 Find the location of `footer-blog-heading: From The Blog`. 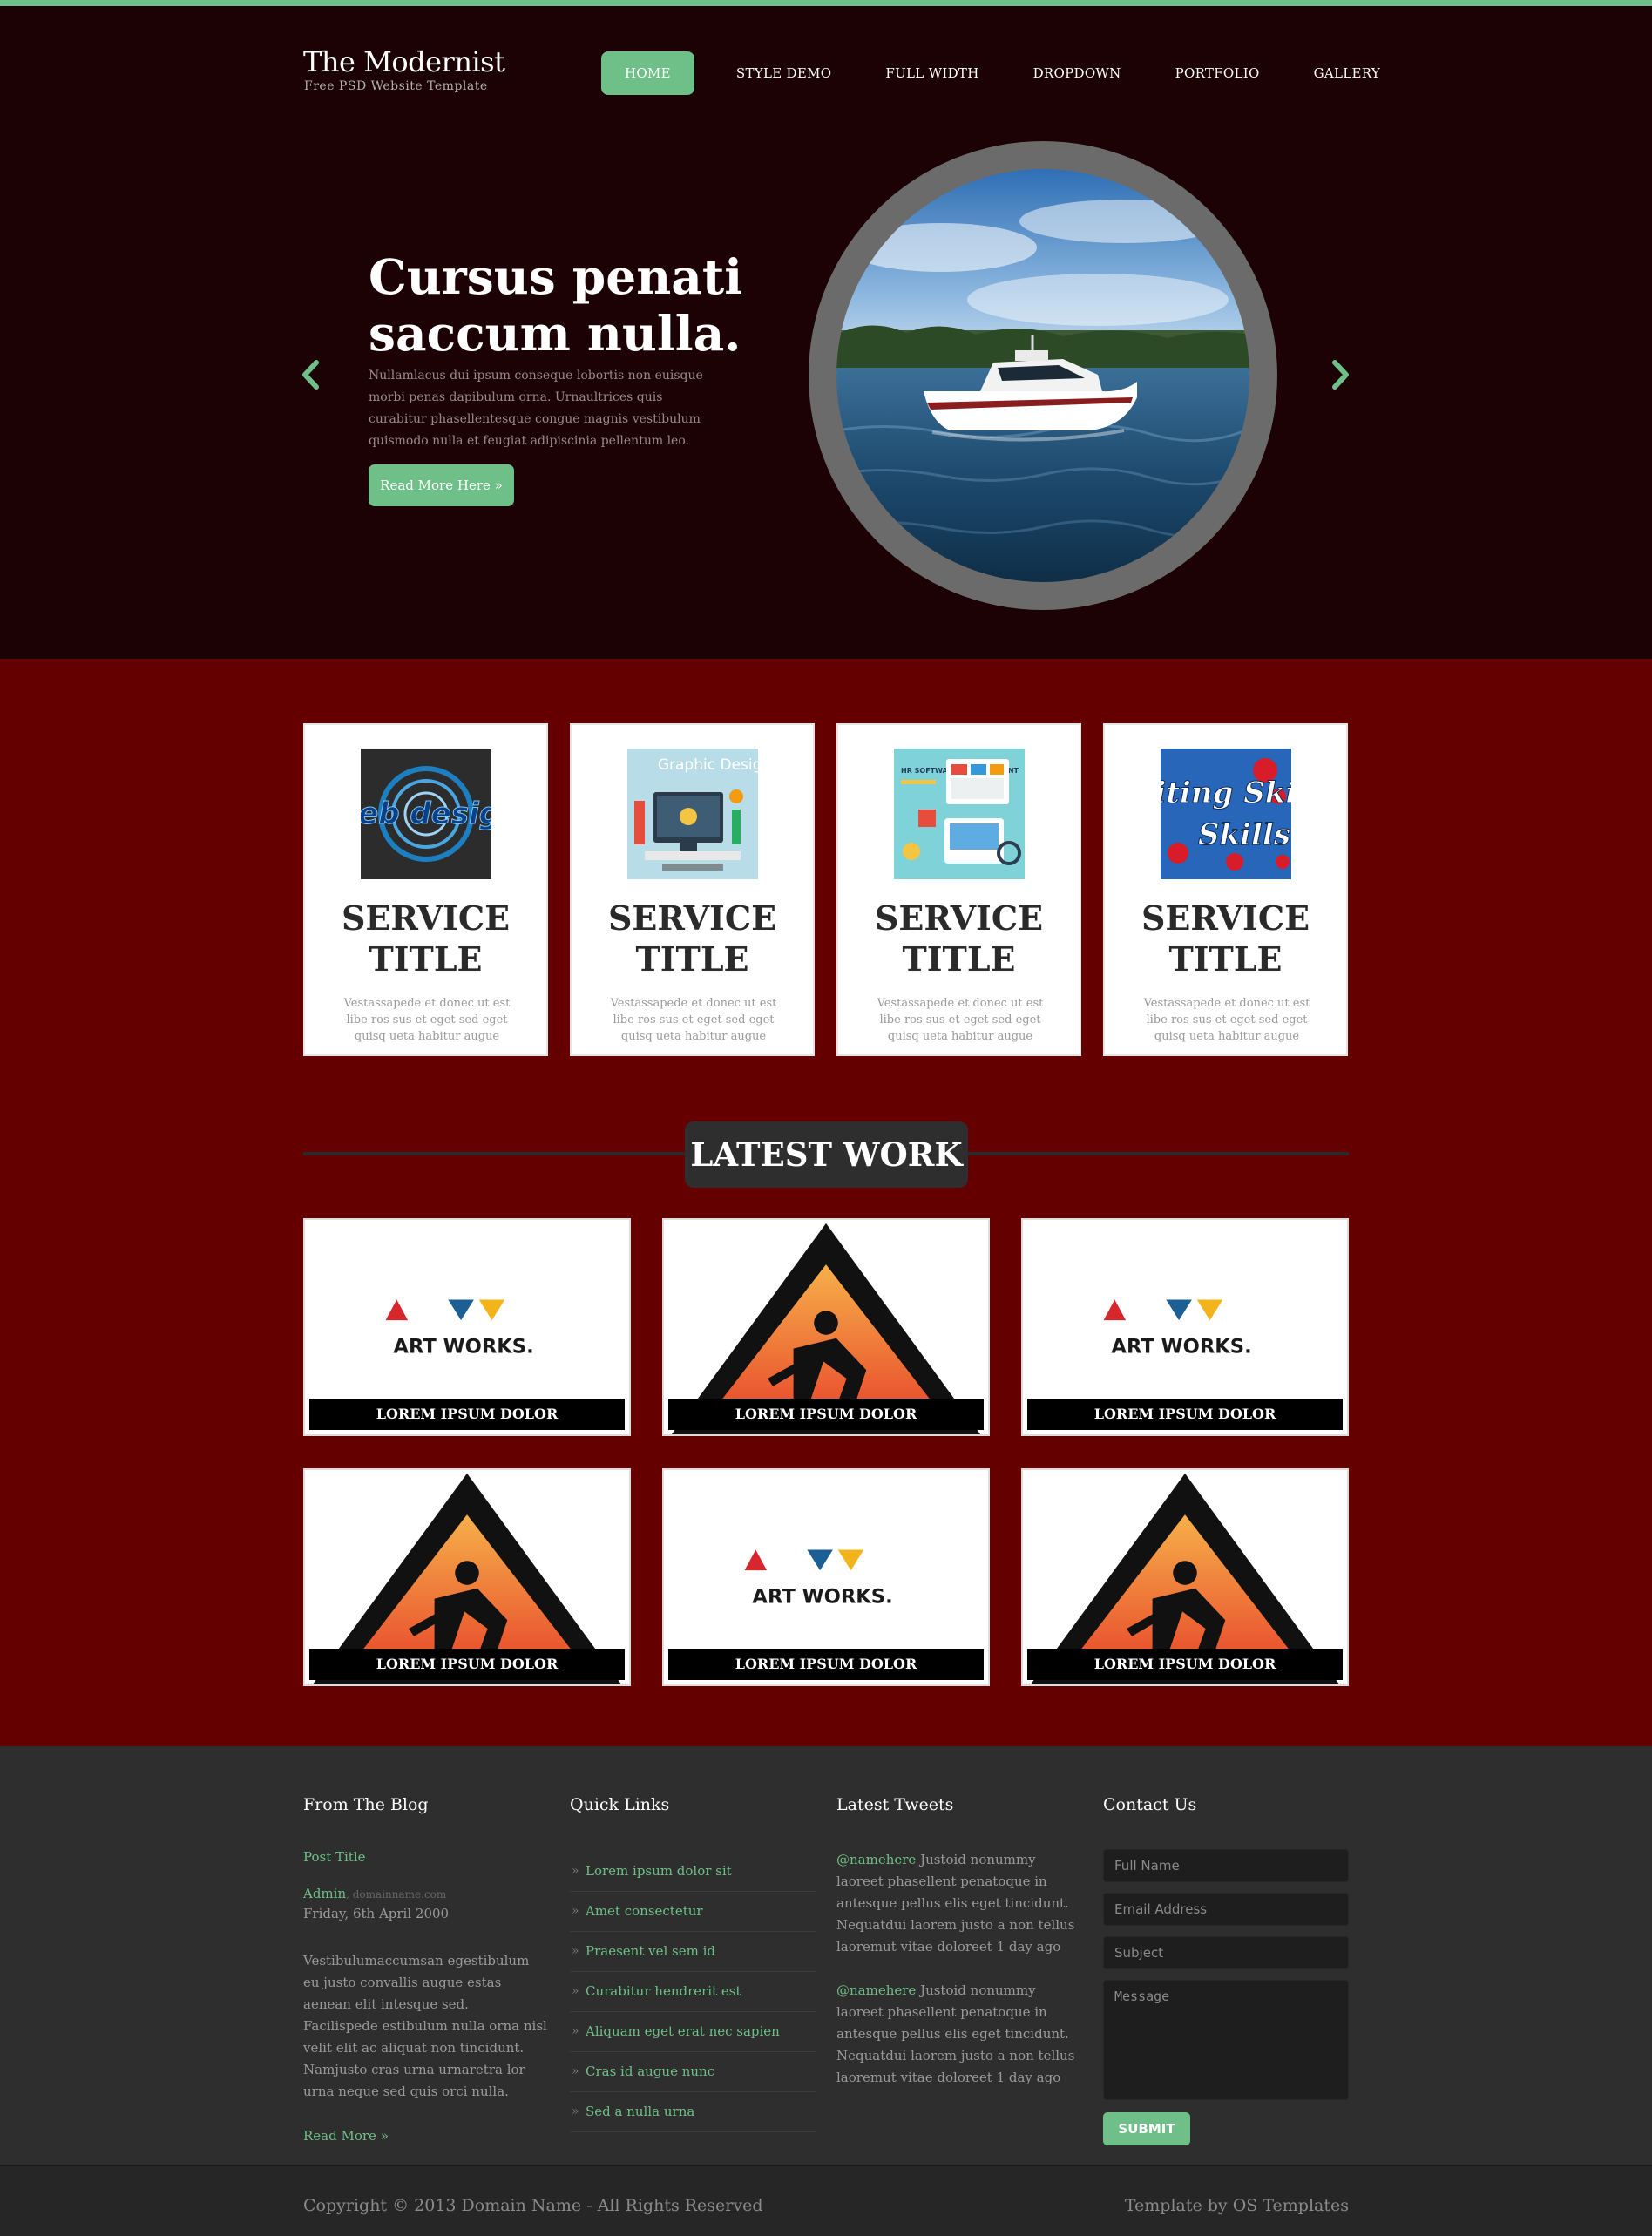

footer-blog-heading: From The Blog is located at coordinates (366, 1804).